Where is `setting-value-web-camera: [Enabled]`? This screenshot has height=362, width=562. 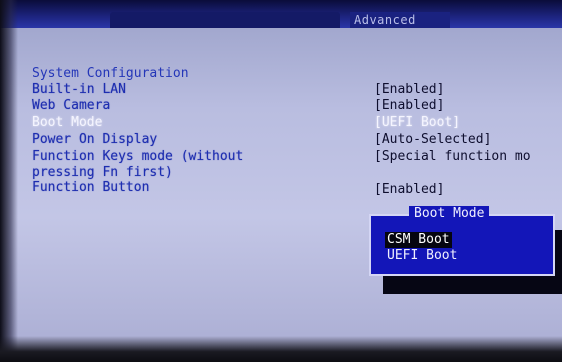 setting-value-web-camera: [Enabled] is located at coordinates (409, 106).